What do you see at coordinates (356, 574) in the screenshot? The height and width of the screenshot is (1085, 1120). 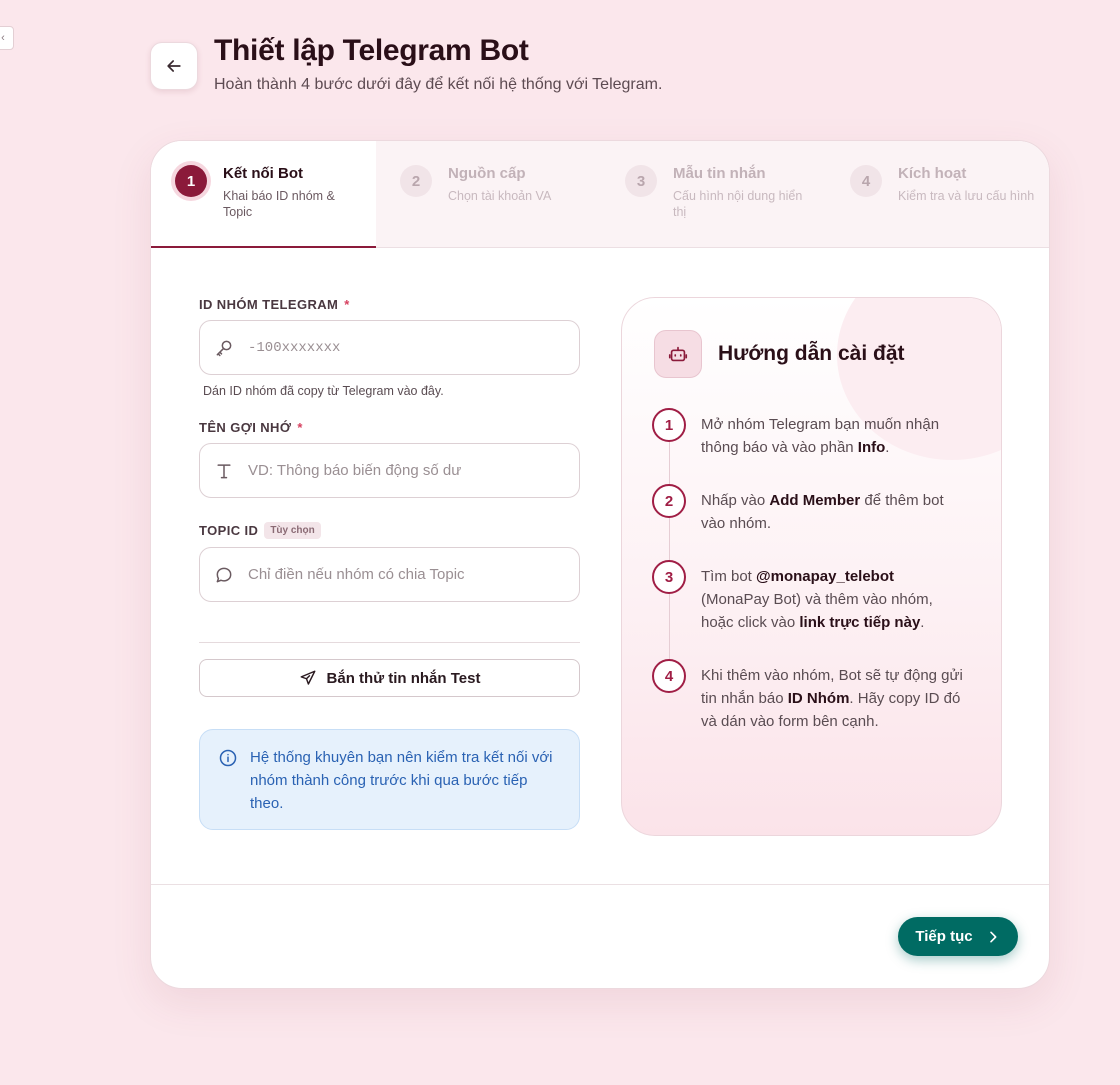 I see `topic-id-placeholder: Chỉ điền nếu nhóm có chia Topic` at bounding box center [356, 574].